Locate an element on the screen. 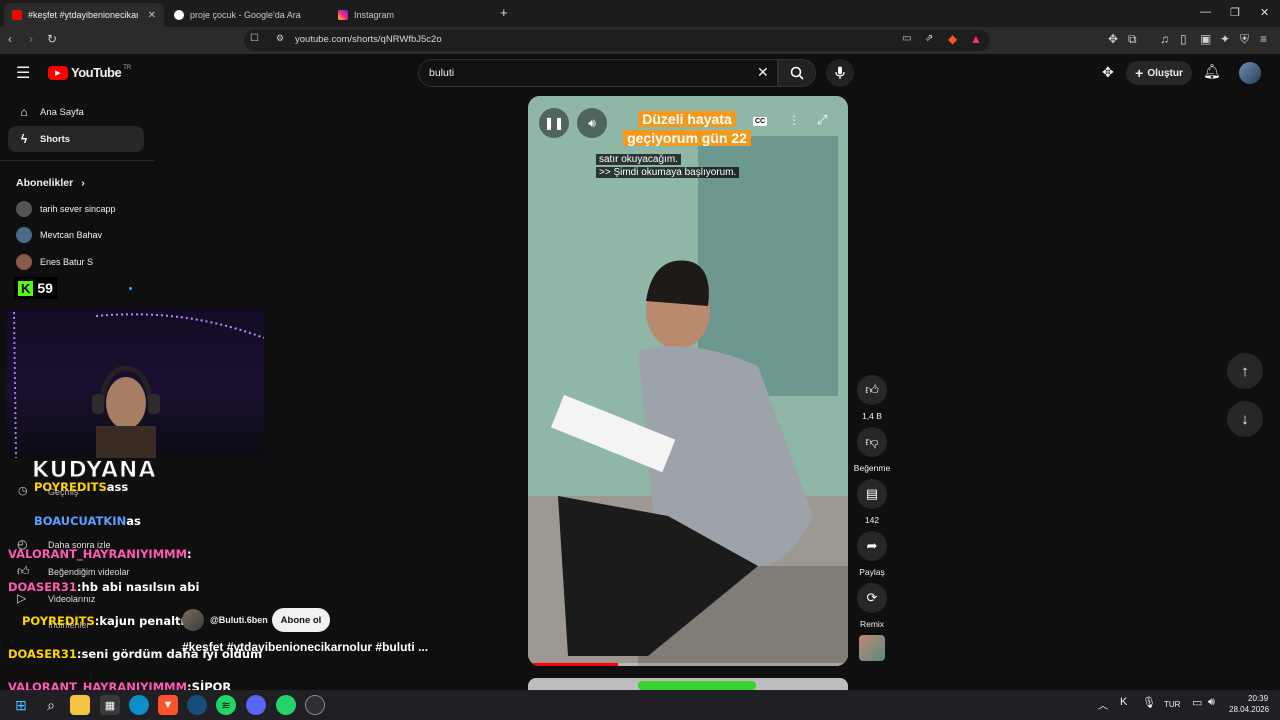 The height and width of the screenshot is (720, 1280). media-icon: ♫ is located at coordinates (1164, 39).